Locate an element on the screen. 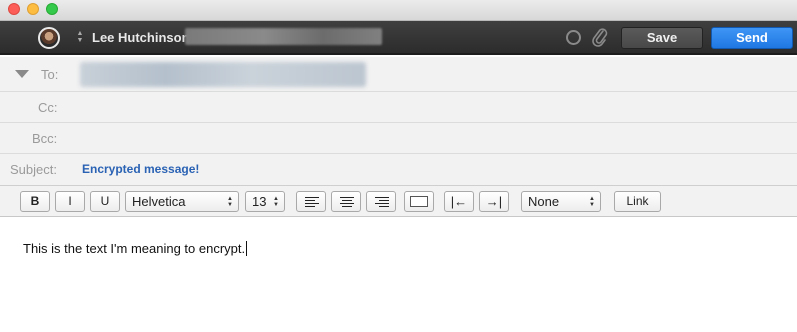  send-button: Send is located at coordinates (752, 38).